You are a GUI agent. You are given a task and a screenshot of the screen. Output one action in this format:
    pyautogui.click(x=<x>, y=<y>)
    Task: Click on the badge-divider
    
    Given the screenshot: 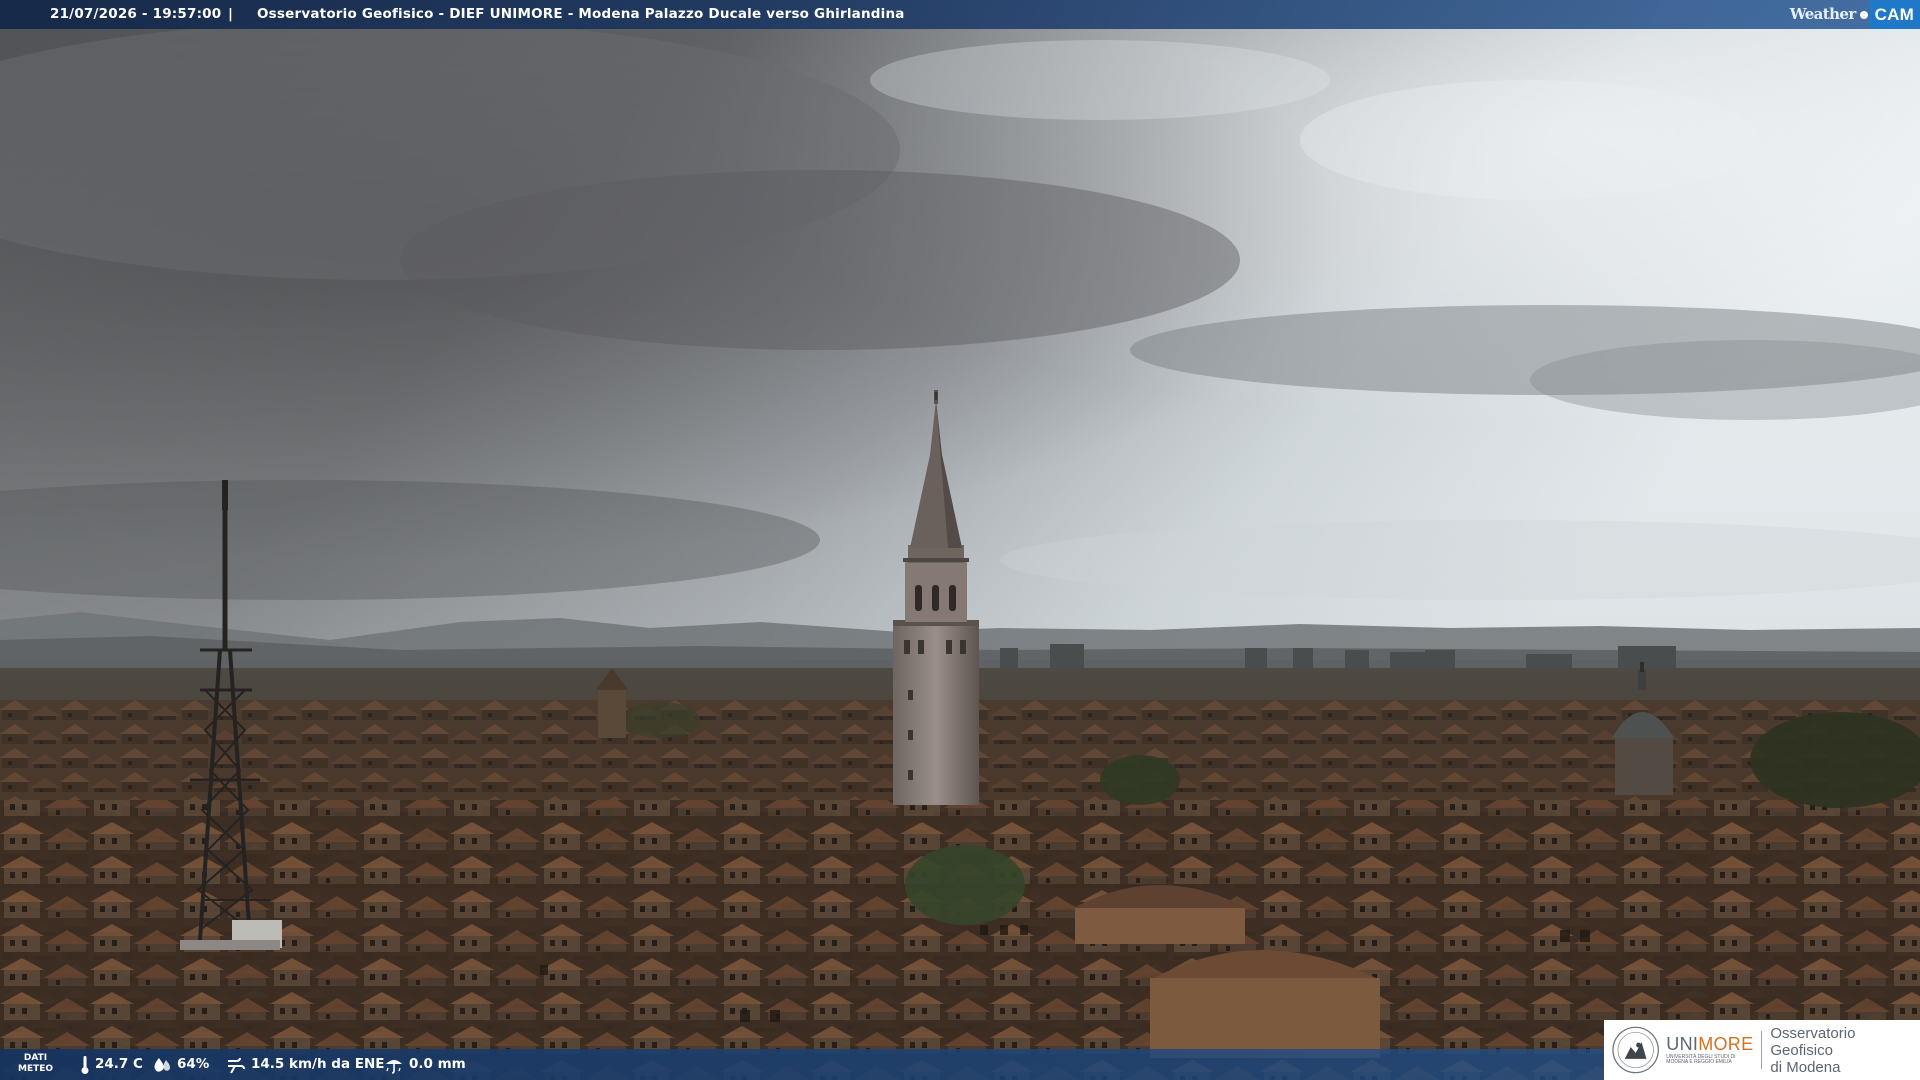 What is the action you would take?
    pyautogui.click(x=1762, y=1050)
    